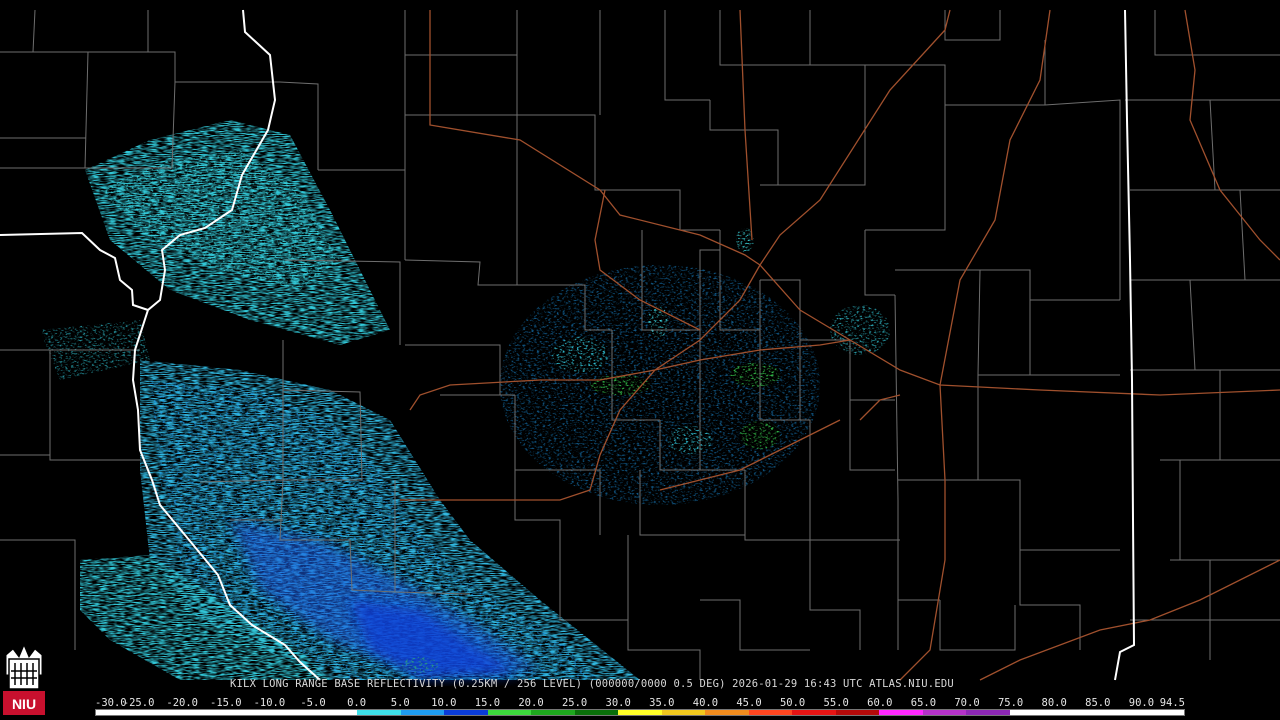  What do you see at coordinates (138, 703) in the screenshot?
I see `colorbar-tick-label: -25.0` at bounding box center [138, 703].